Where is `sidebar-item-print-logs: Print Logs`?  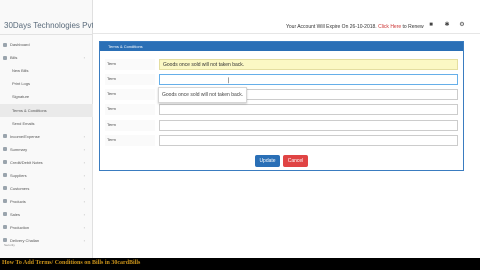 sidebar-item-print-logs: Print Logs is located at coordinates (46, 83).